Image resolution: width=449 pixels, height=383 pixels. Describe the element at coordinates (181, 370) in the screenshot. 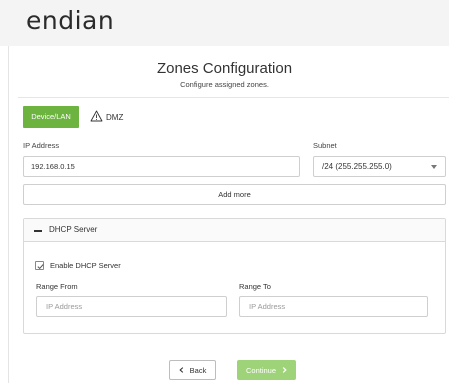

I see `chevron-left-icon` at that location.